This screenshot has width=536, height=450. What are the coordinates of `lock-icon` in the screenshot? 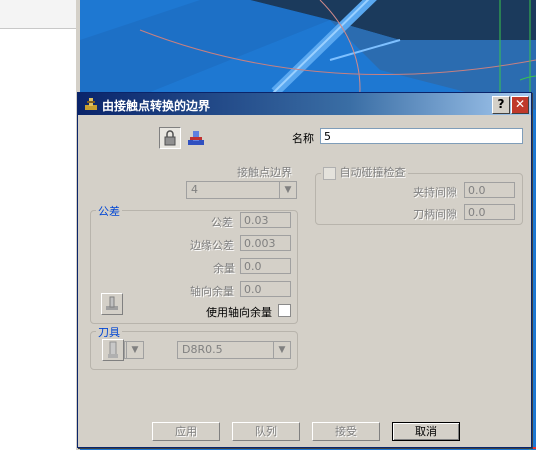 It's located at (170, 138).